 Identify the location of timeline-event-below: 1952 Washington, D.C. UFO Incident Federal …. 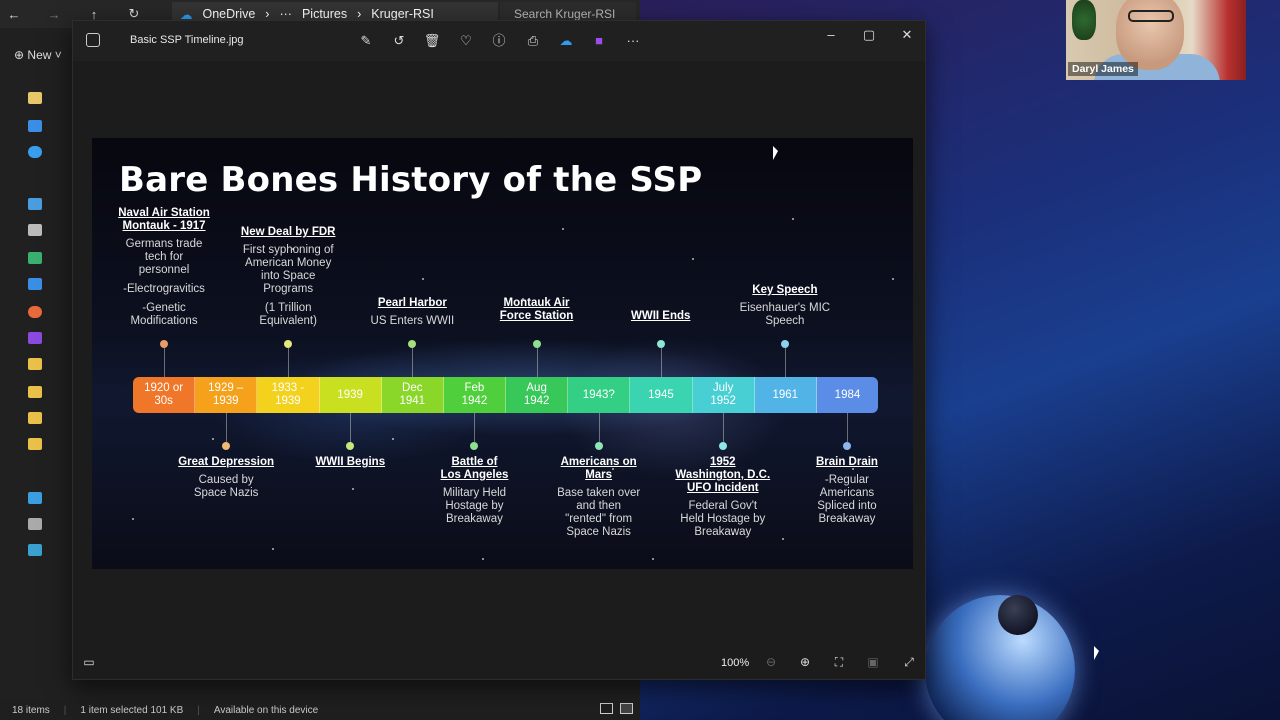
(723, 497).